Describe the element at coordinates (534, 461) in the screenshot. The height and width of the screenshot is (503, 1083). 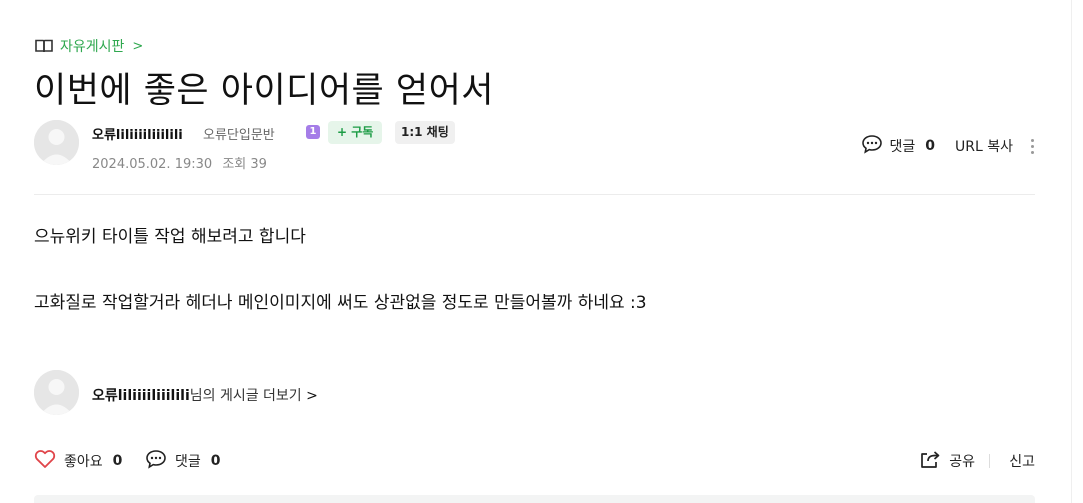
I see `bottom-action-bar: 좋아요 0 댓글 0 공유 신고` at that location.